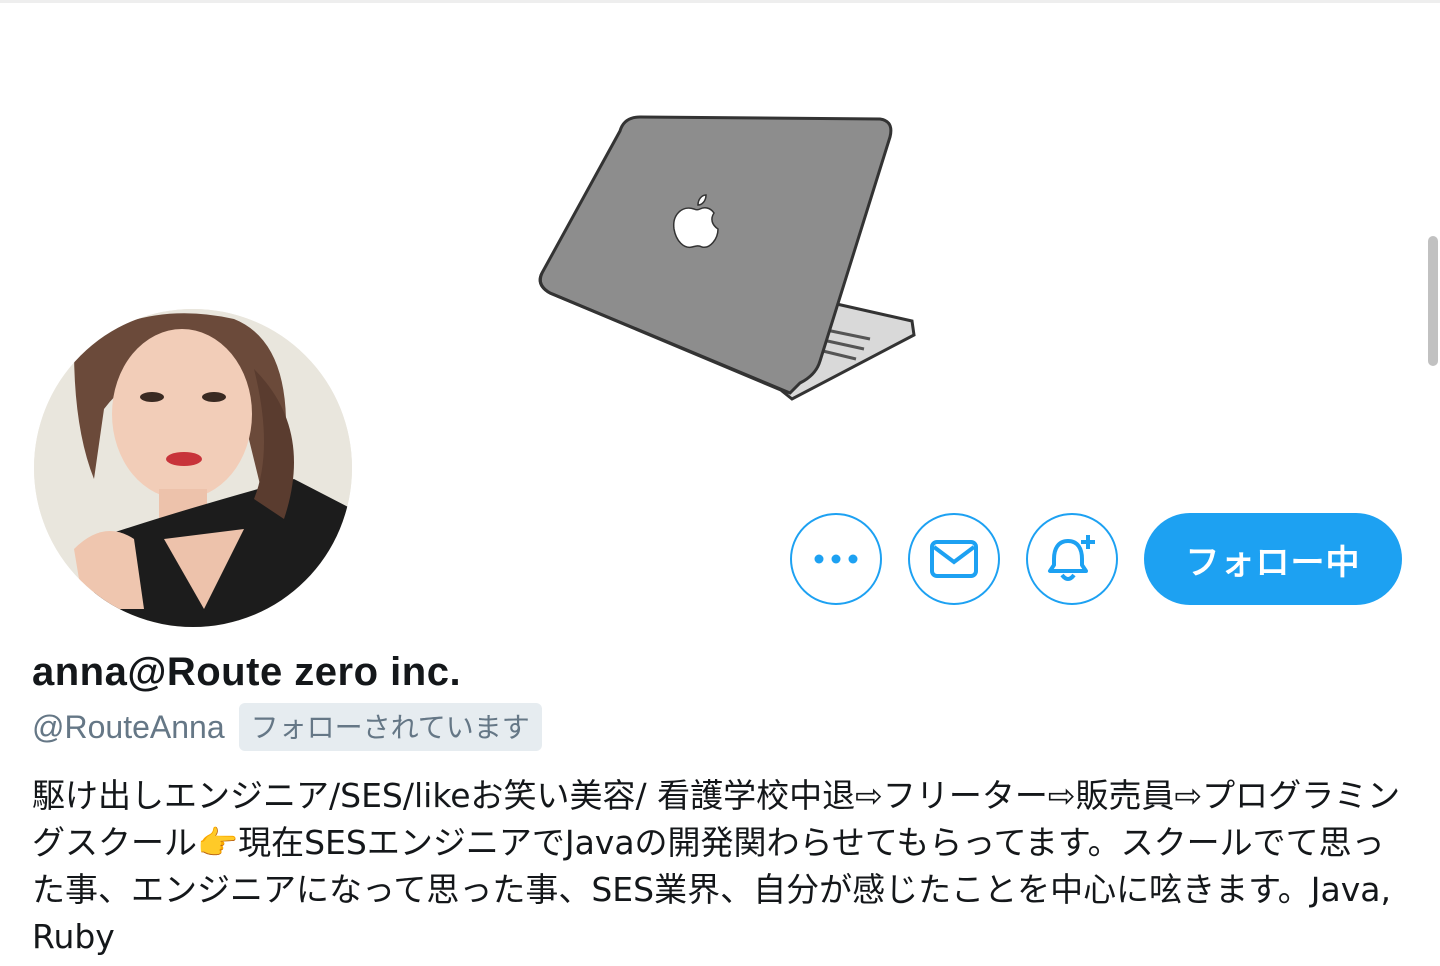 The image size is (1440, 966). I want to click on more-button, so click(836, 559).